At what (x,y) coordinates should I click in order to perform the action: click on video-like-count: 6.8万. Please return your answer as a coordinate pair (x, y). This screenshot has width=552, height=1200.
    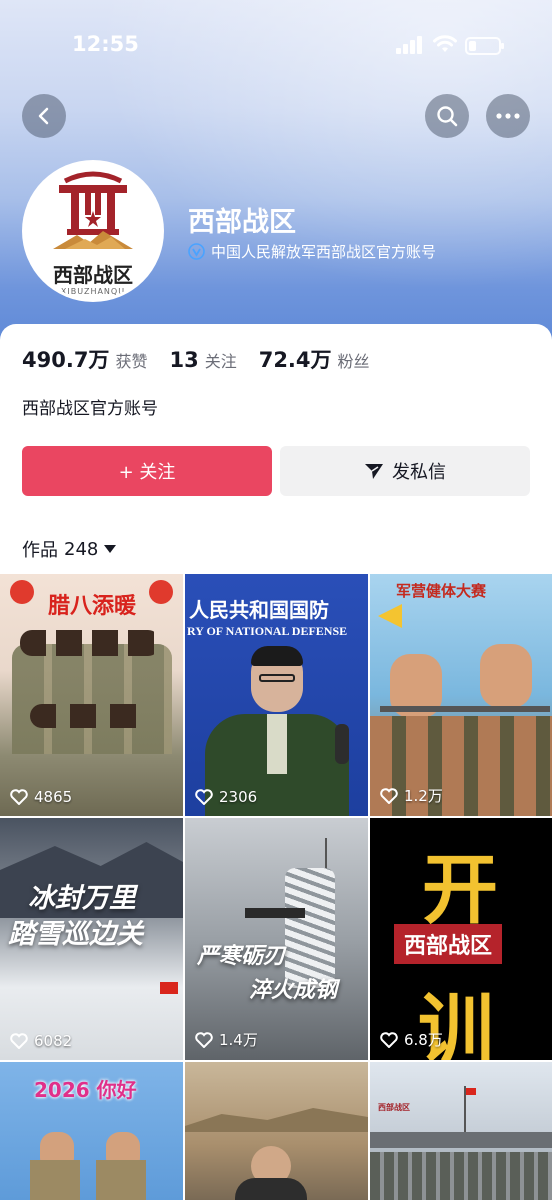
    Looking at the image, I should click on (411, 1039).